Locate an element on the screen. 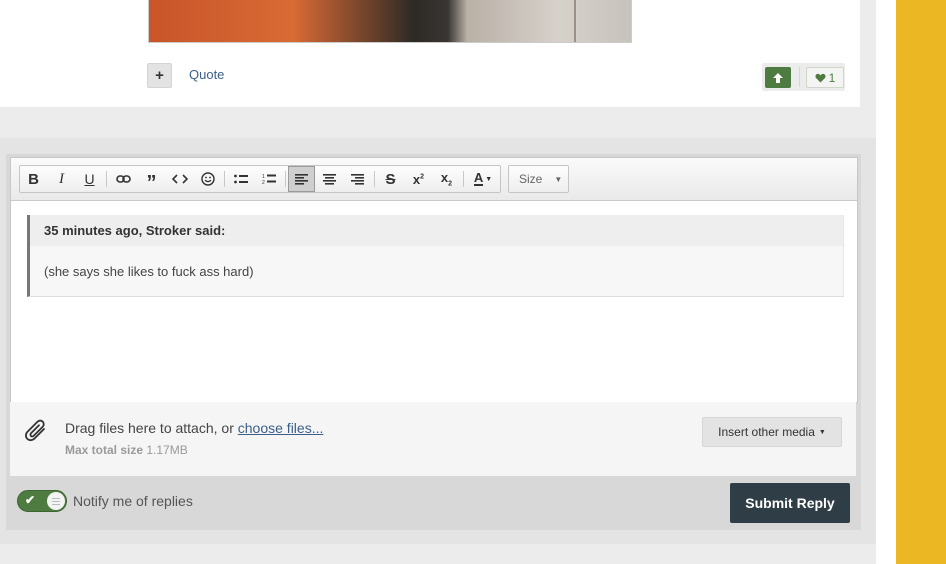 This screenshot has width=946, height=564. superscript-icon: x2 is located at coordinates (418, 179).